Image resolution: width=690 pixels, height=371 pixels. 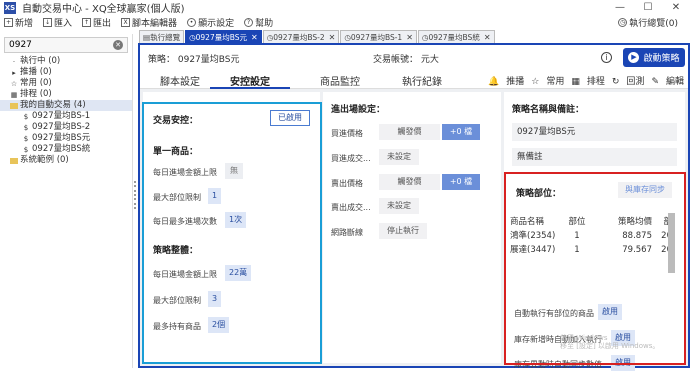 What do you see at coordinates (66, 116) in the screenshot?
I see `tree-node: $0927量均BS-1` at bounding box center [66, 116].